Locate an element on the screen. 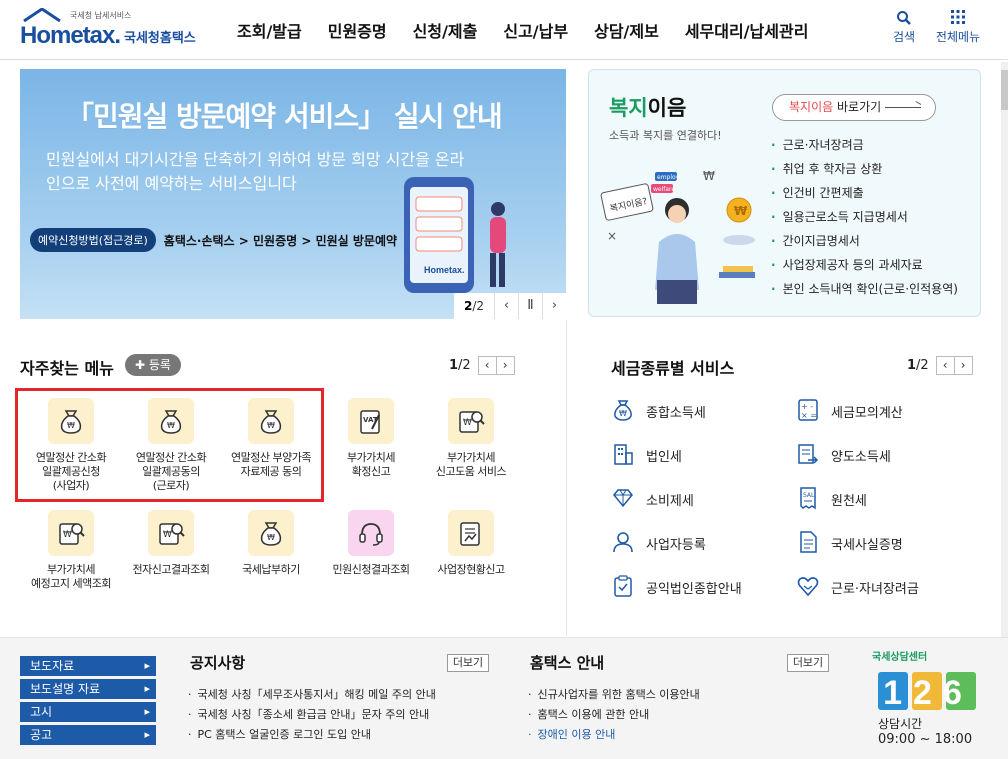 This screenshot has height=759, width=1008. frequent-menu-title: 자주찾는 메뉴 is located at coordinates (67, 368).